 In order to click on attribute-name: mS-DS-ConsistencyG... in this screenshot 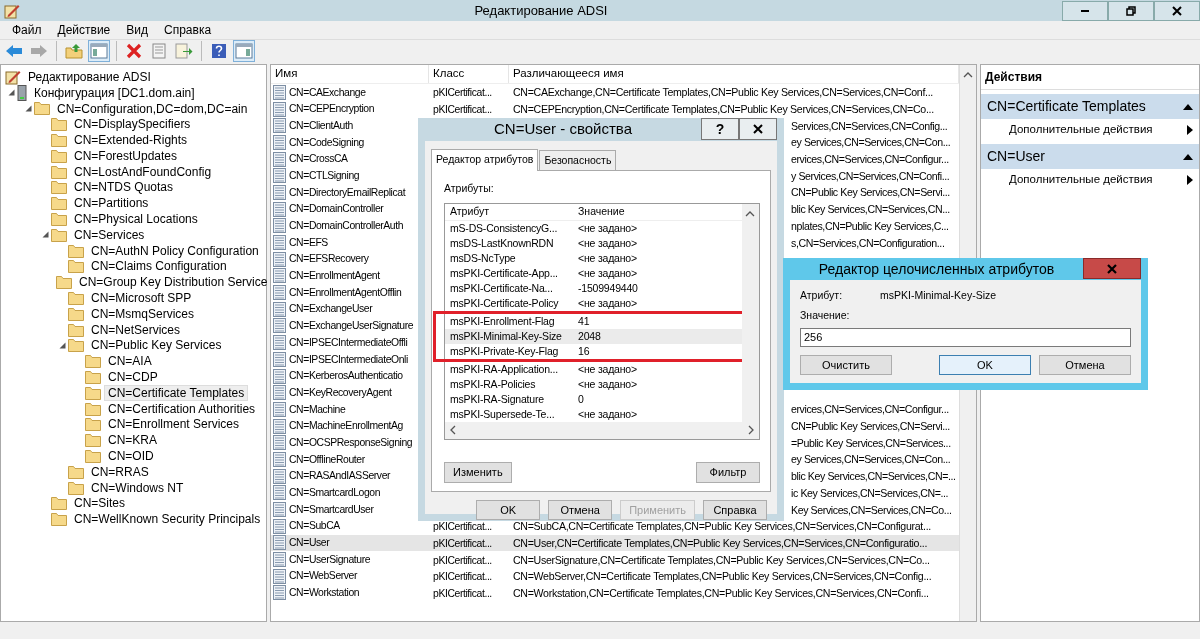, I will do `click(504, 228)`.